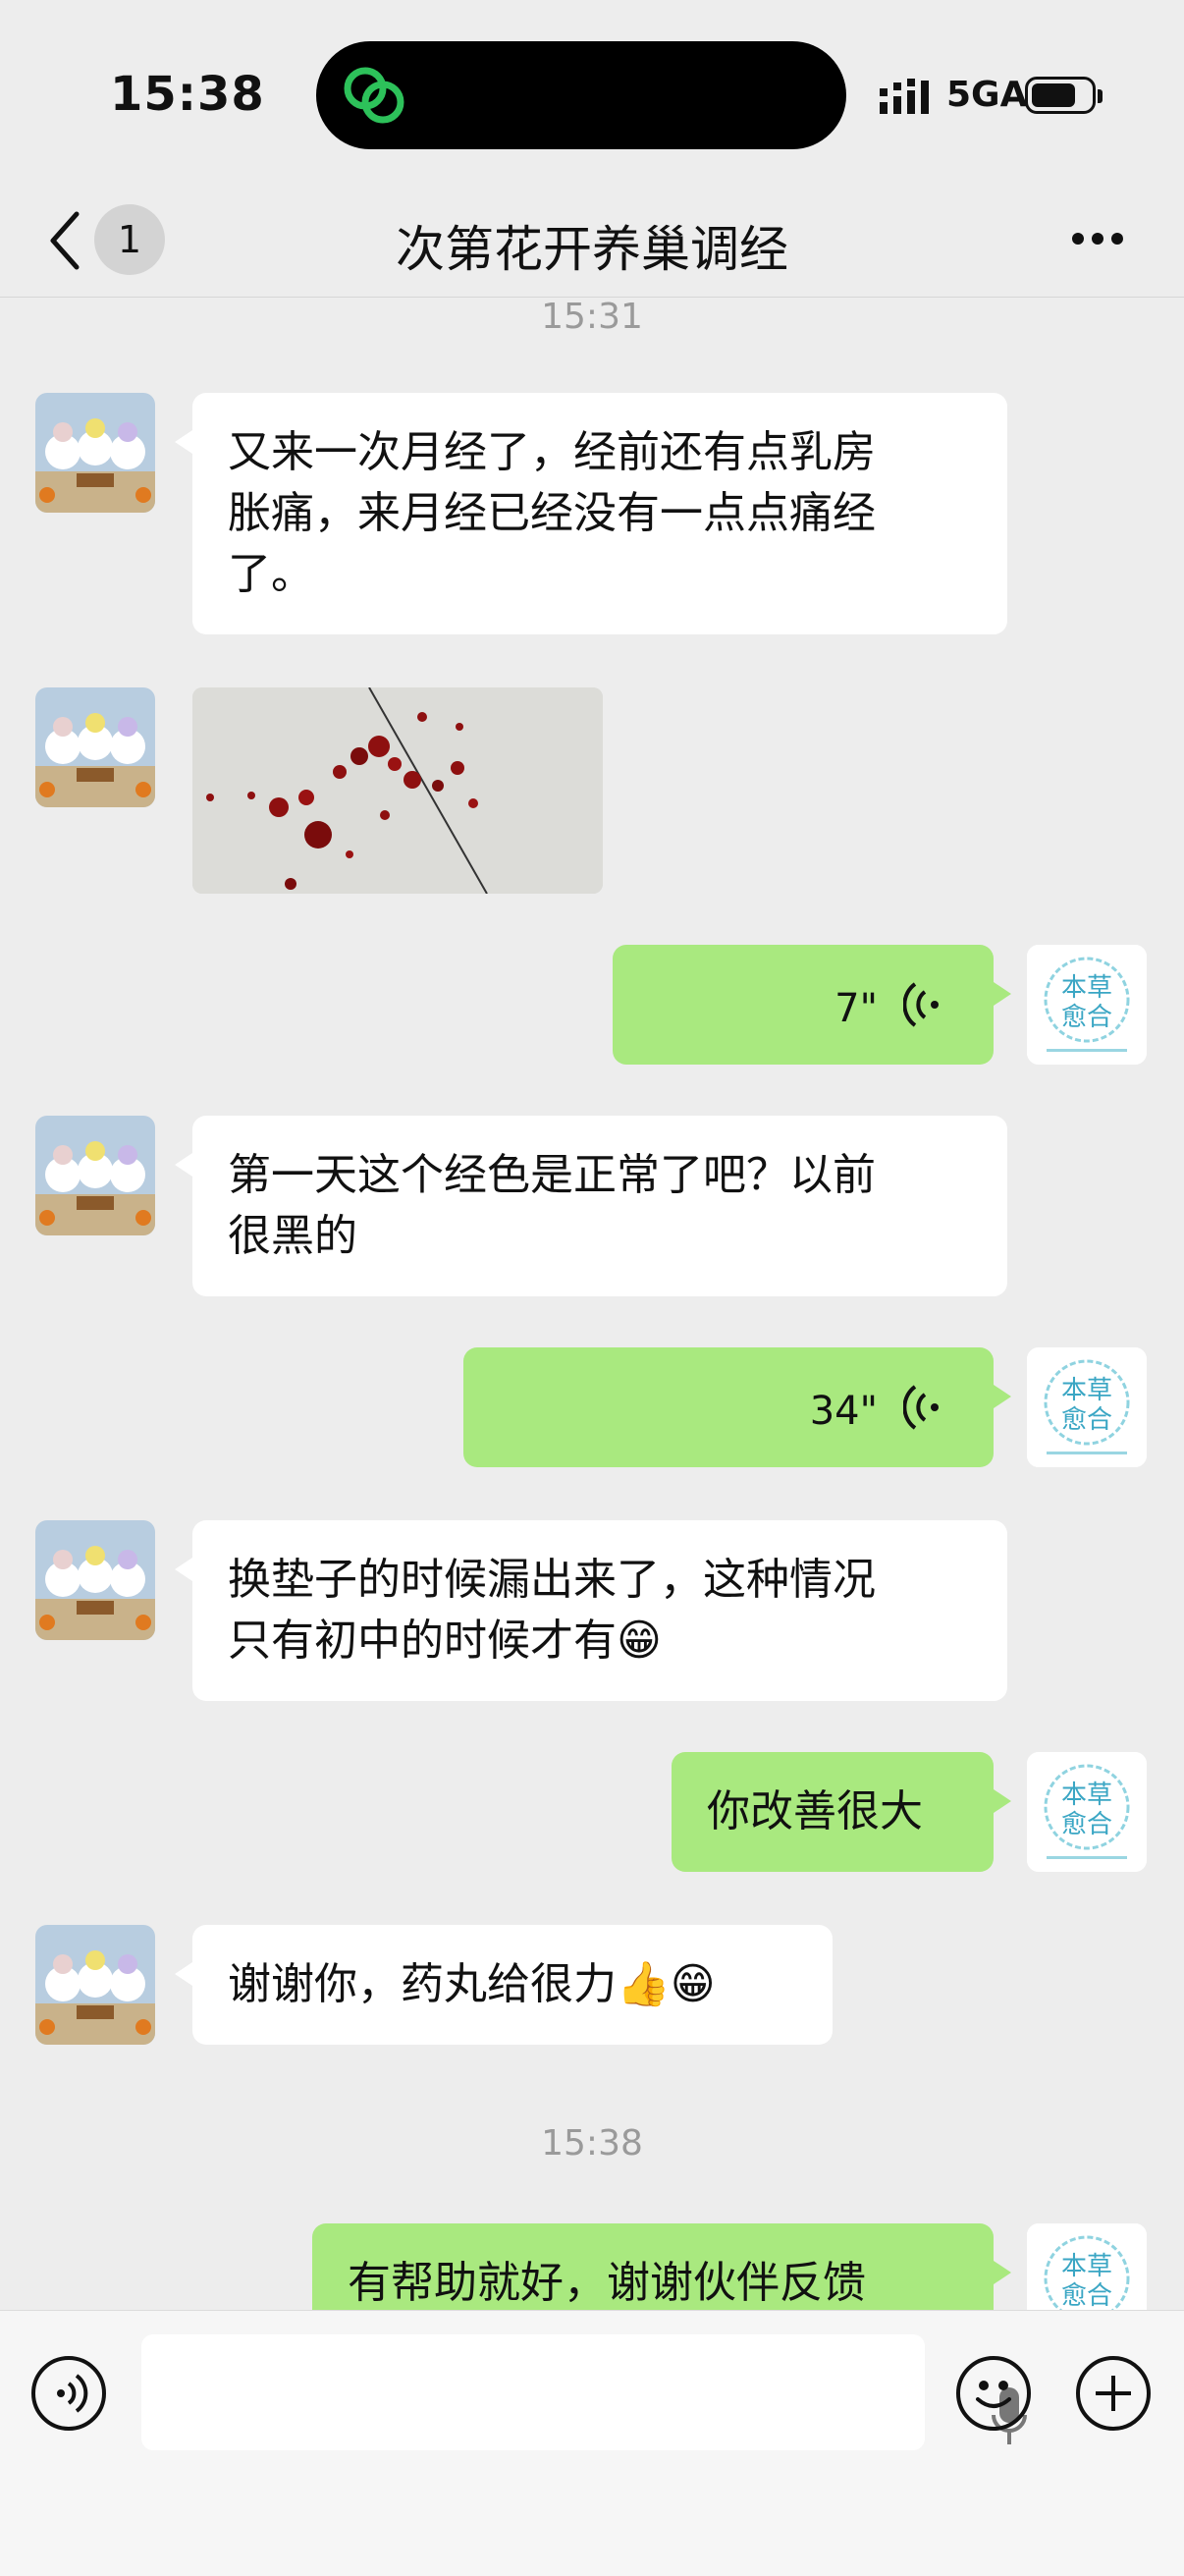  What do you see at coordinates (607, 2283) in the screenshot?
I see `message-text: 有帮助就好，谢谢伙伴反馈` at bounding box center [607, 2283].